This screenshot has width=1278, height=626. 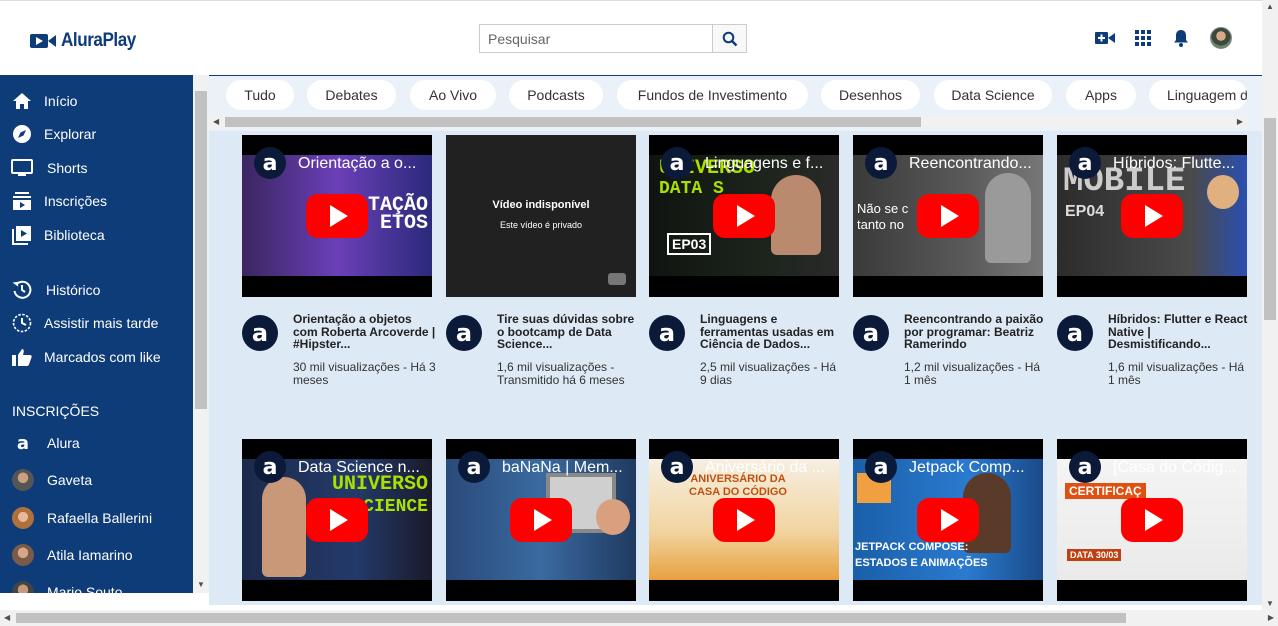 I want to click on thumbnail-text: EP04, so click(x=1085, y=211).